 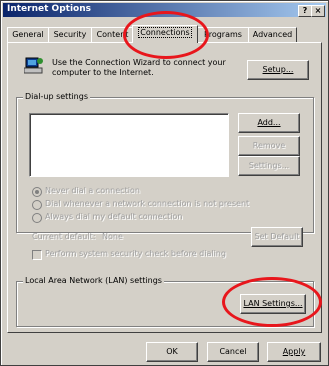 I want to click on current-default-value: None, so click(x=112, y=236).